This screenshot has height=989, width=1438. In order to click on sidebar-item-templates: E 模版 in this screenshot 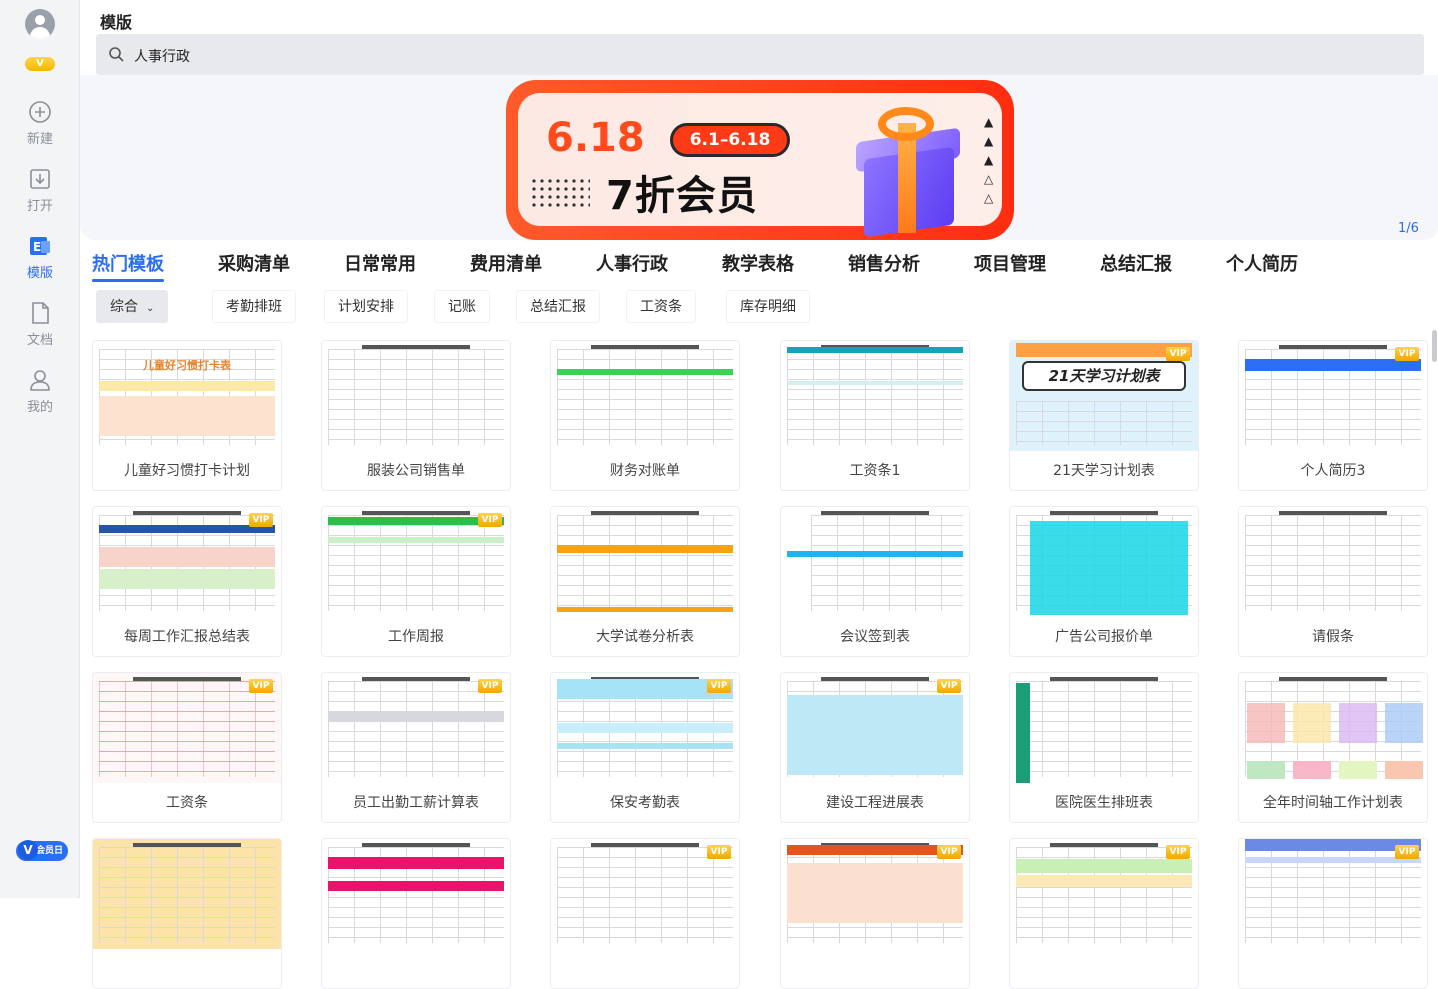, I will do `click(40, 257)`.